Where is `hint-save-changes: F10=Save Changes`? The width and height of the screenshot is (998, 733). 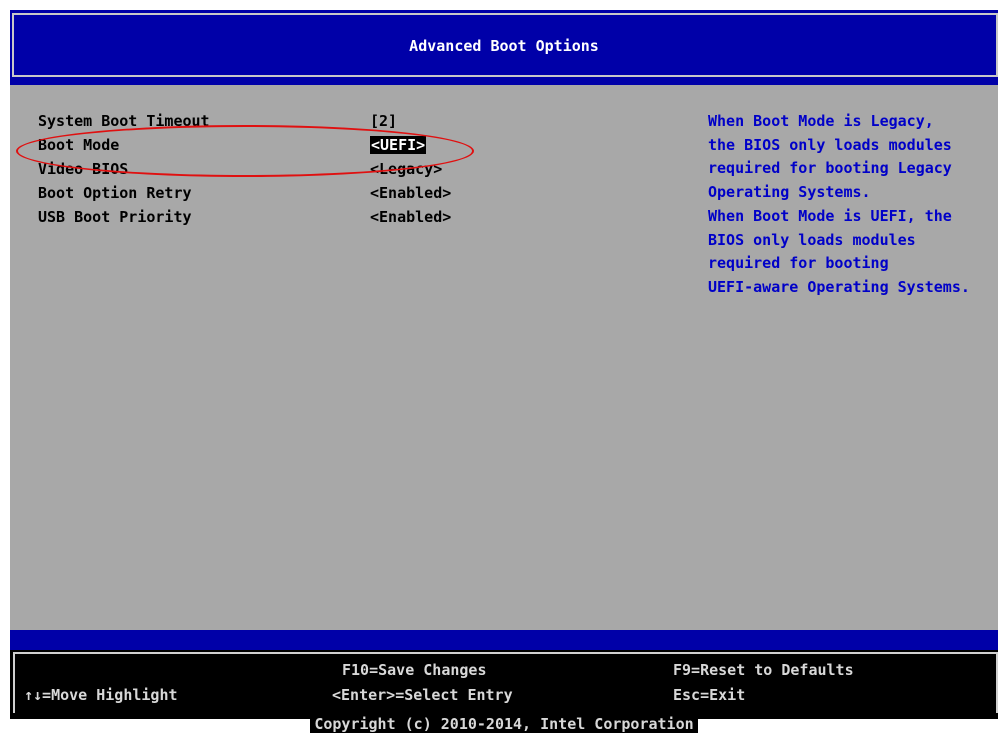 hint-save-changes: F10=Save Changes is located at coordinates (414, 670).